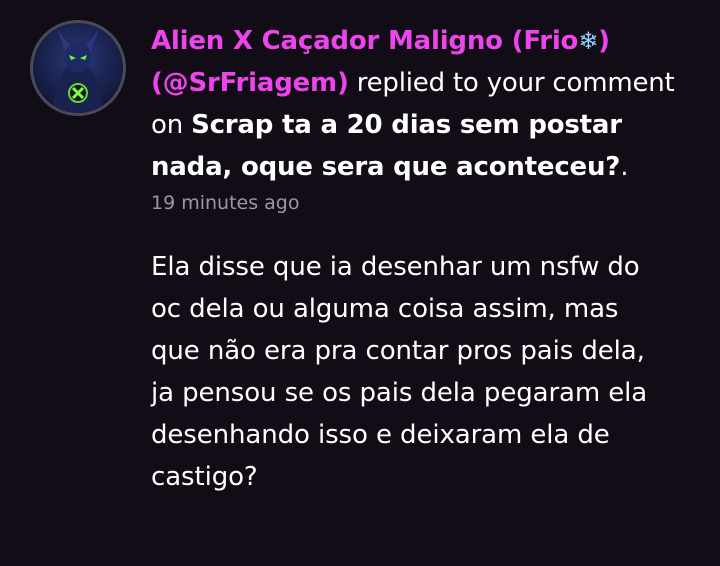 The height and width of the screenshot is (566, 720). I want to click on post-title-end: ., so click(624, 167).